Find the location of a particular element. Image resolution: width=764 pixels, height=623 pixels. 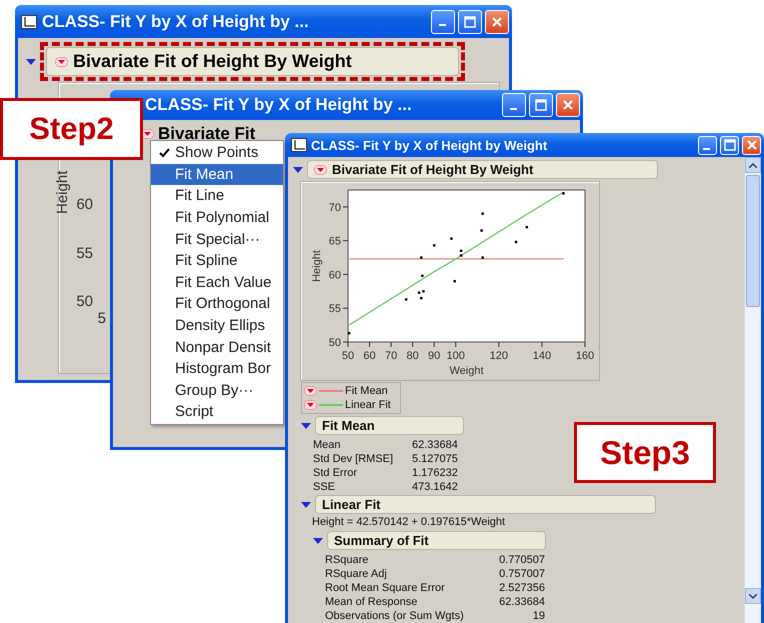

section-header: Fit Mean is located at coordinates (389, 425).